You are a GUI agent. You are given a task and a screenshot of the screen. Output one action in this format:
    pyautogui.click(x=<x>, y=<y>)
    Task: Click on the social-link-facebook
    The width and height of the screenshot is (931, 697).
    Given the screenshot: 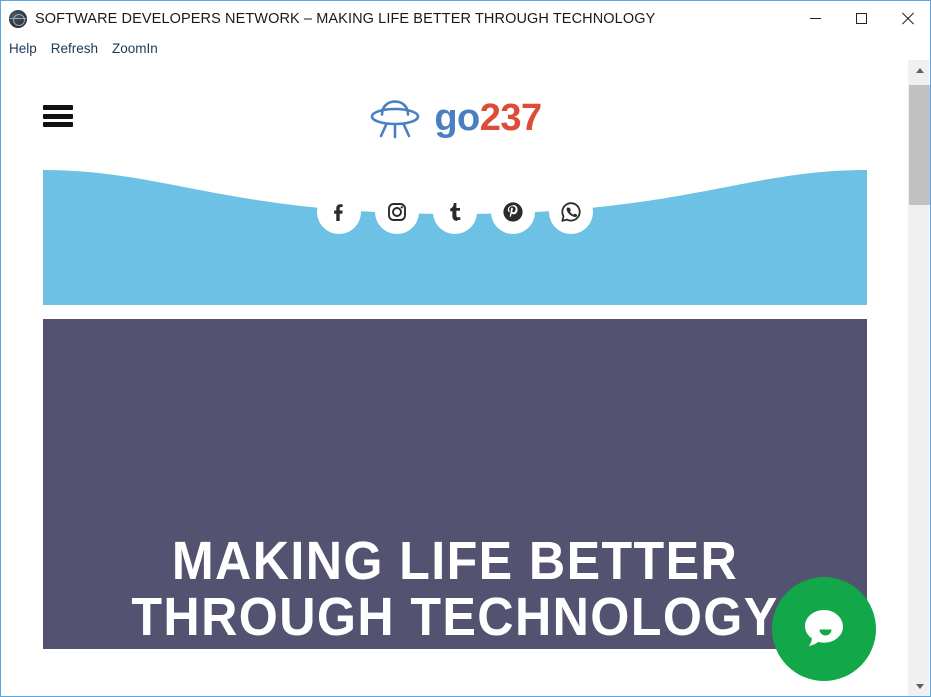 What is the action you would take?
    pyautogui.click(x=339, y=212)
    